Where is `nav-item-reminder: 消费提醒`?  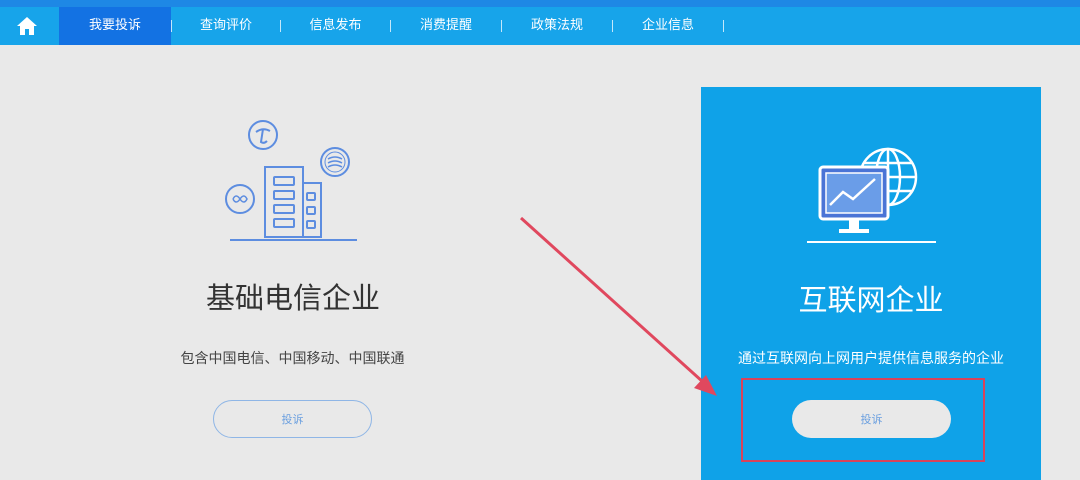 nav-item-reminder: 消费提醒 is located at coordinates (446, 26).